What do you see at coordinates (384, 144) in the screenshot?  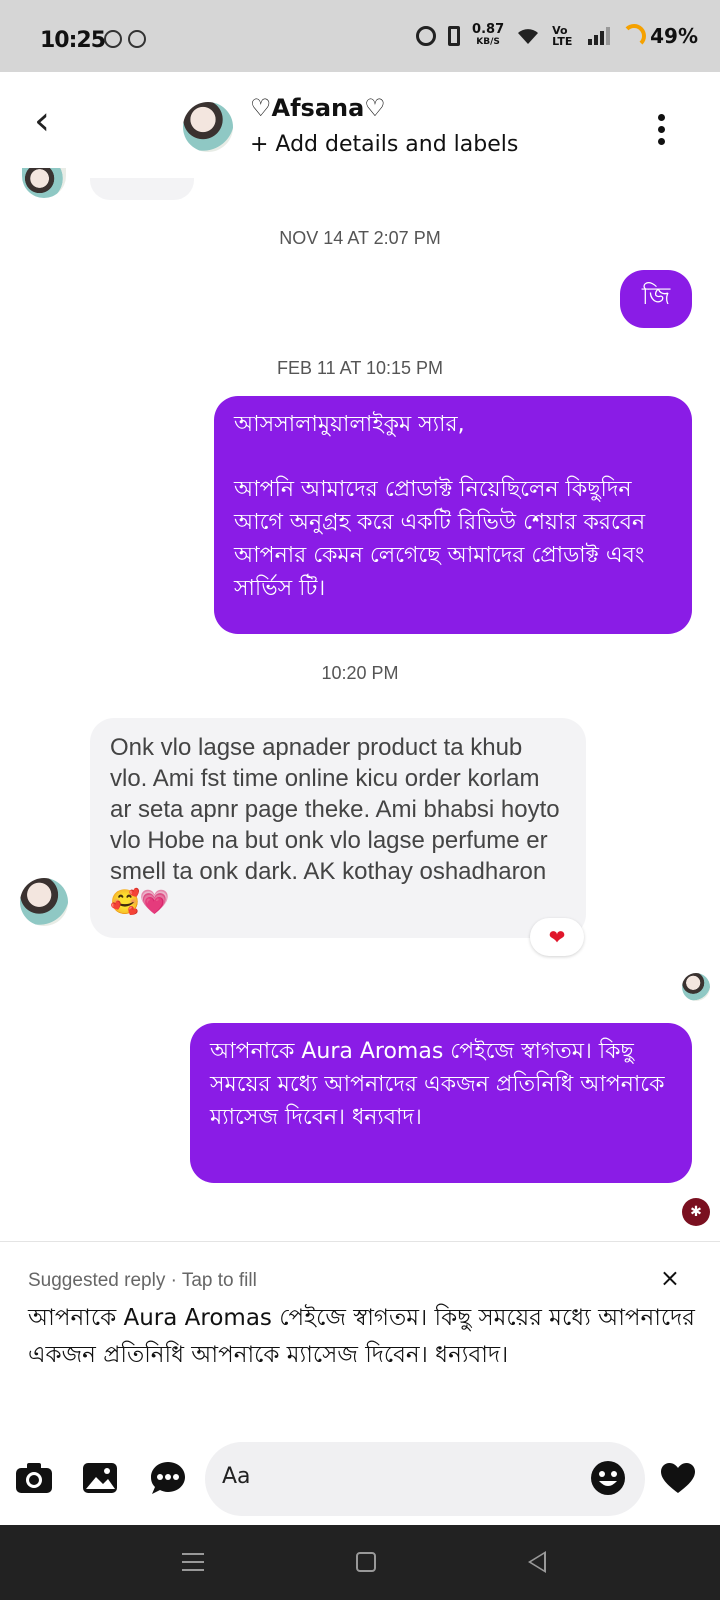 I see `add-details-link: + Add details and labels` at bounding box center [384, 144].